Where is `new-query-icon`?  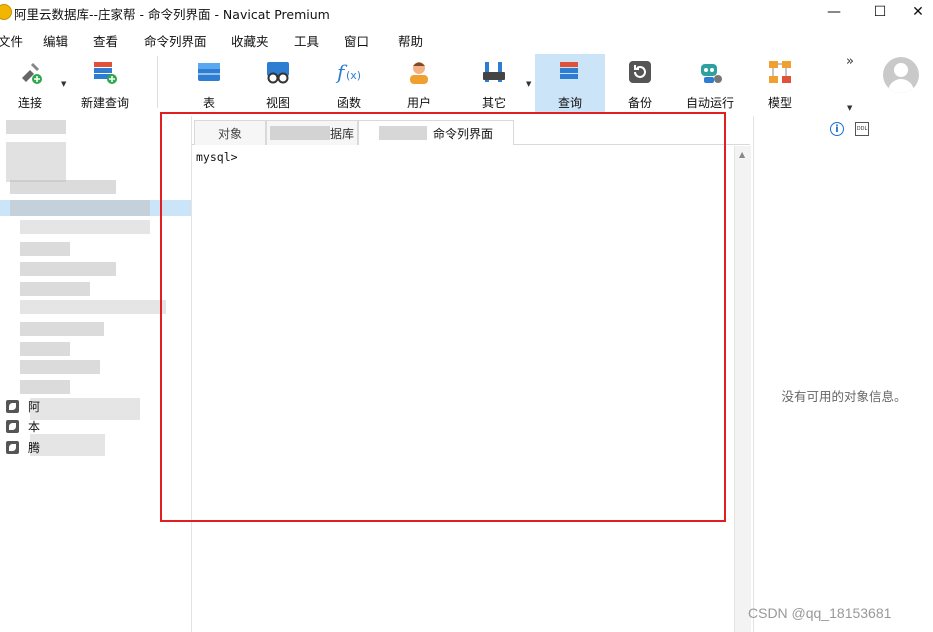
new-query-icon is located at coordinates (105, 72).